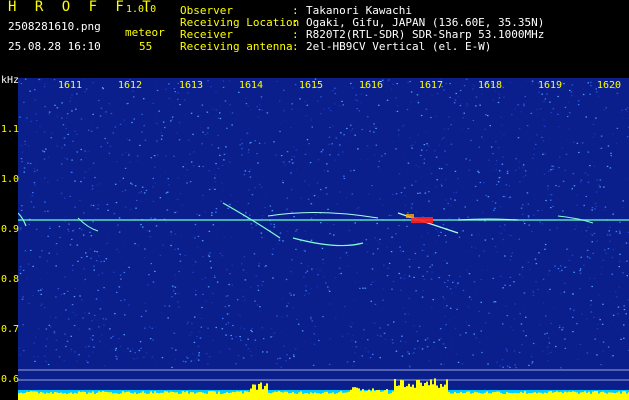 Image resolution: width=629 pixels, height=400 pixels. What do you see at coordinates (10, 229) in the screenshot?
I see `y-tick-label: 0.9` at bounding box center [10, 229].